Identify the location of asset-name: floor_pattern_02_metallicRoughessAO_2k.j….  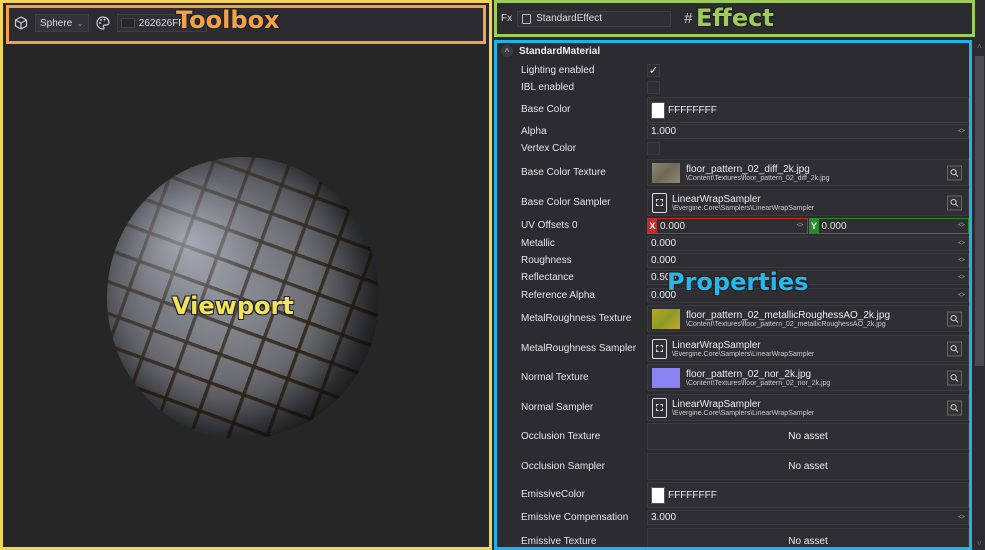
(788, 315).